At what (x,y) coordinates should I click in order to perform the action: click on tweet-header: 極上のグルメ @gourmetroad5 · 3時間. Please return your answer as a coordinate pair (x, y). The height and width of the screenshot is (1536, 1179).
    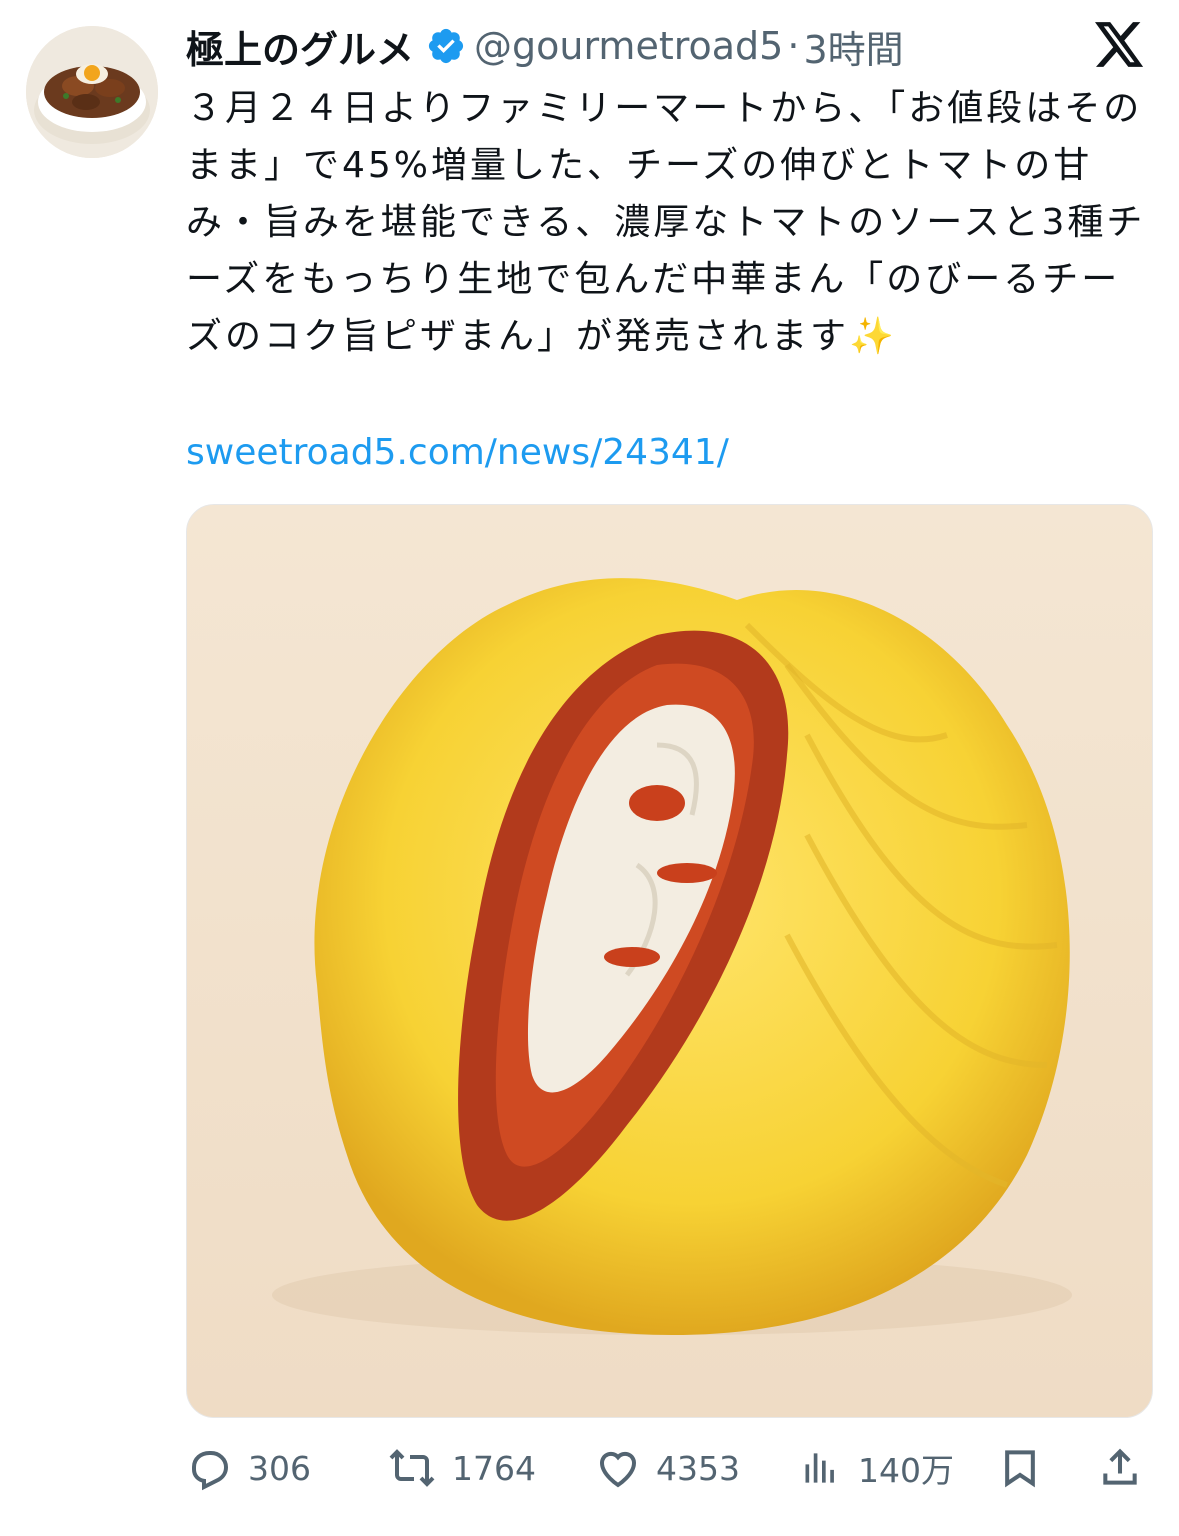
    Looking at the image, I should click on (636, 46).